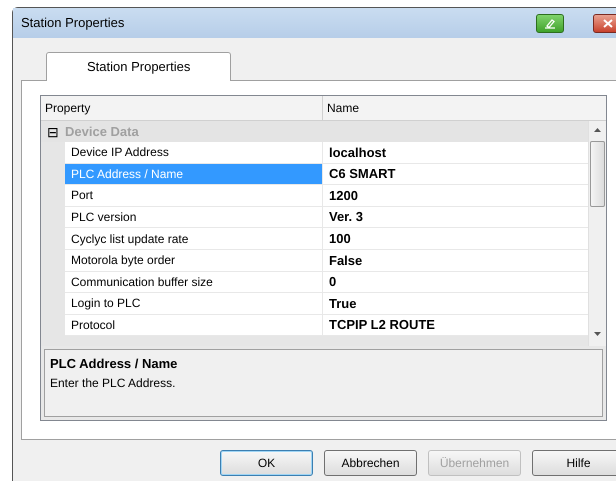 The image size is (616, 481). What do you see at coordinates (194, 153) in the screenshot?
I see `property-name: Device IP Address` at bounding box center [194, 153].